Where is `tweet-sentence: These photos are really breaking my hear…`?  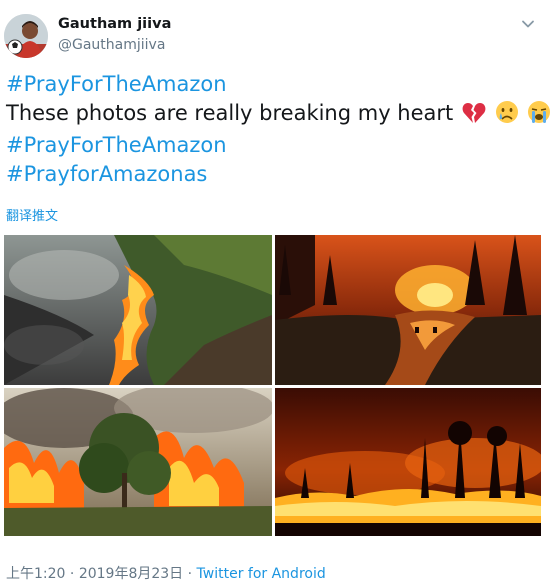
tweet-sentence: These photos are really breaking my hear… is located at coordinates (230, 112).